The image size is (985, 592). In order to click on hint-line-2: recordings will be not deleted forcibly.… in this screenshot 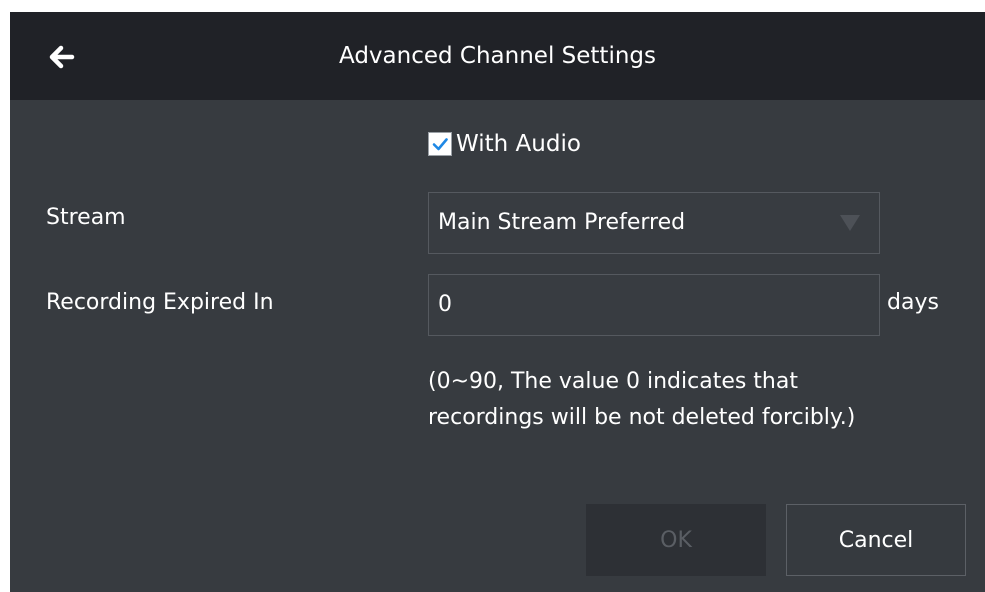, I will do `click(642, 417)`.